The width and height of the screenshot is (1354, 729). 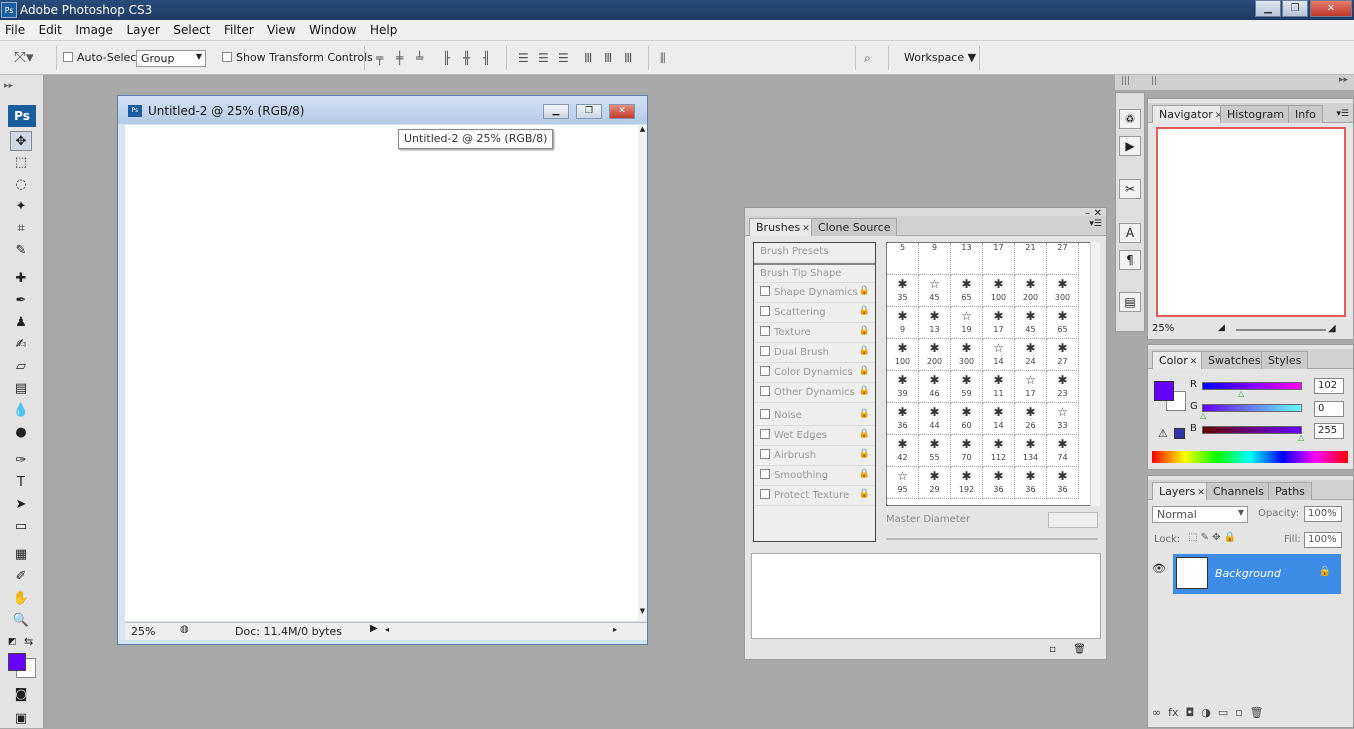 I want to click on distribute-right-icon: Ⅲ, so click(x=628, y=58).